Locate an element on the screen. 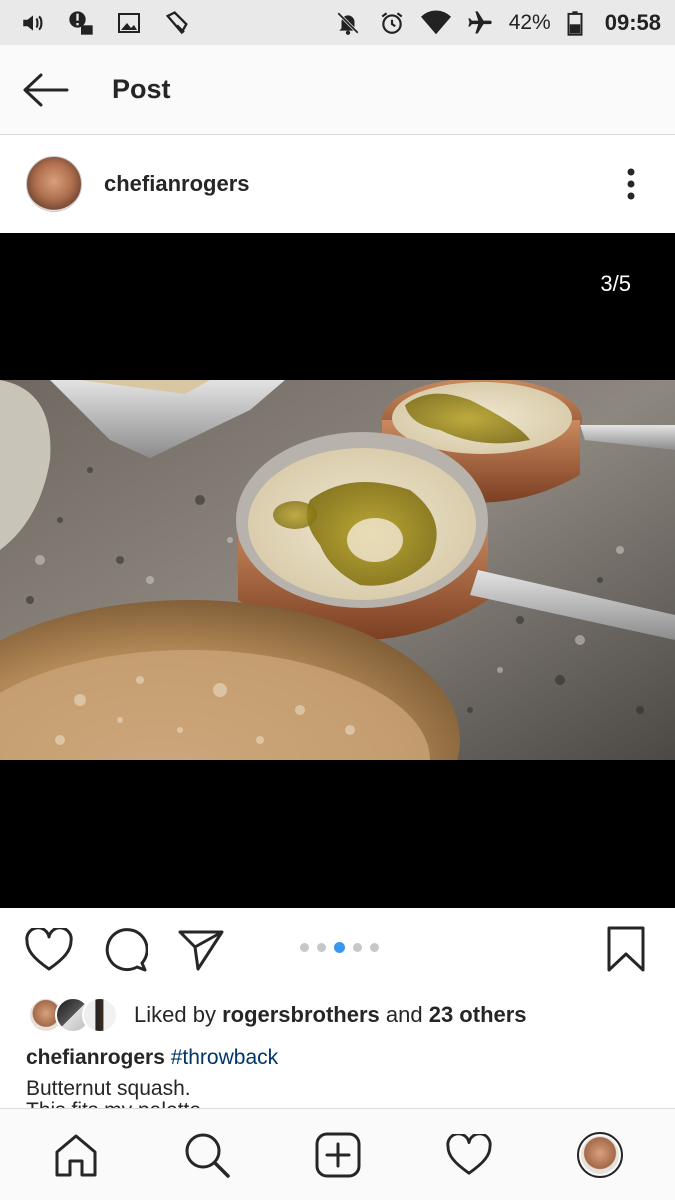  likes-others: 23 others is located at coordinates (478, 1014).